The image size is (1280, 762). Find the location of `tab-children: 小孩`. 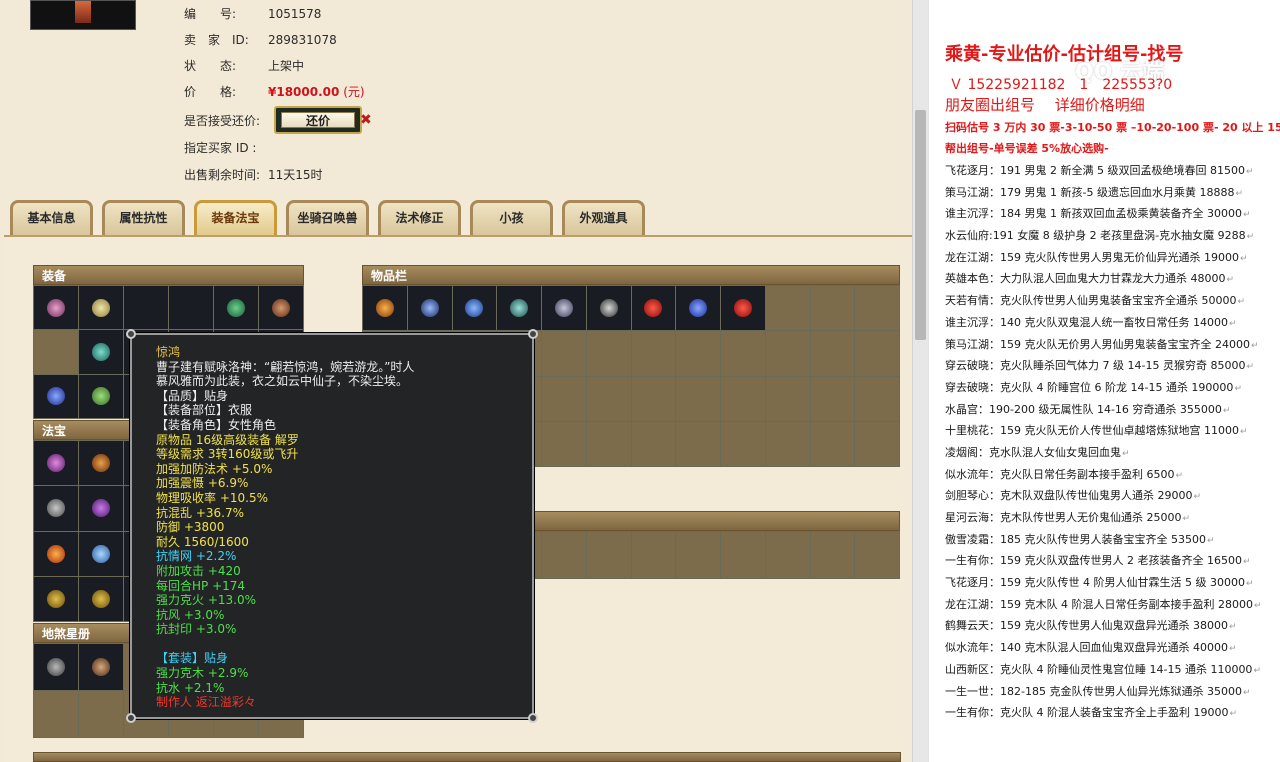

tab-children: 小孩 is located at coordinates (511, 218).